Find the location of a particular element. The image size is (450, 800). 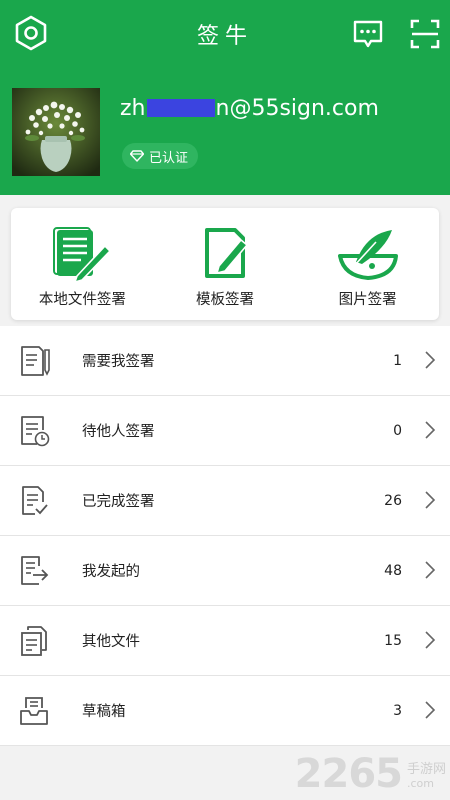

list-item-count: 0 is located at coordinates (397, 430).